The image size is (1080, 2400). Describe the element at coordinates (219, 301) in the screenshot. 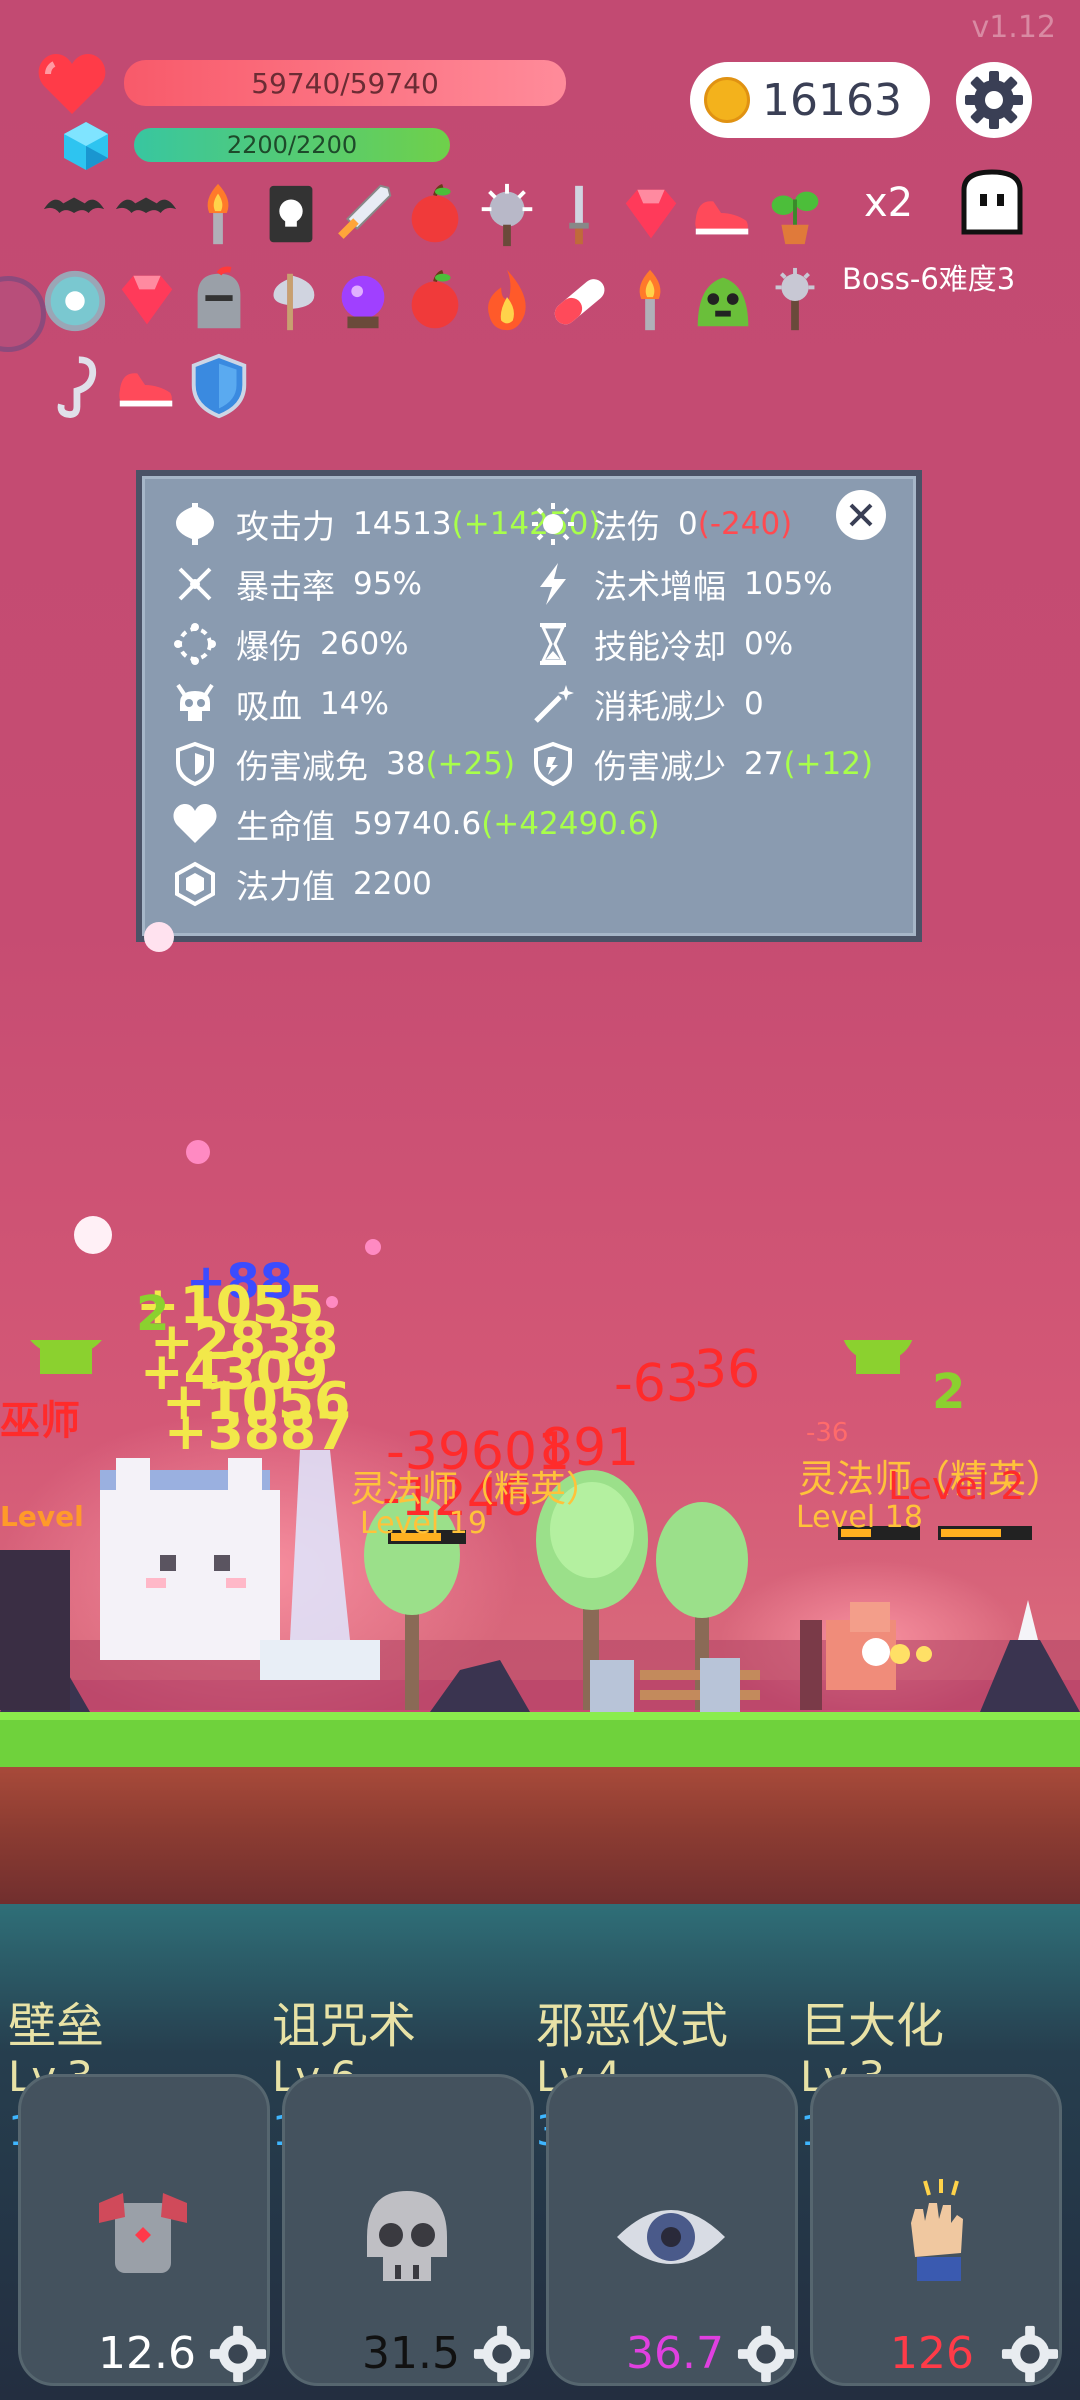

I see `knight-helmet-icon` at that location.